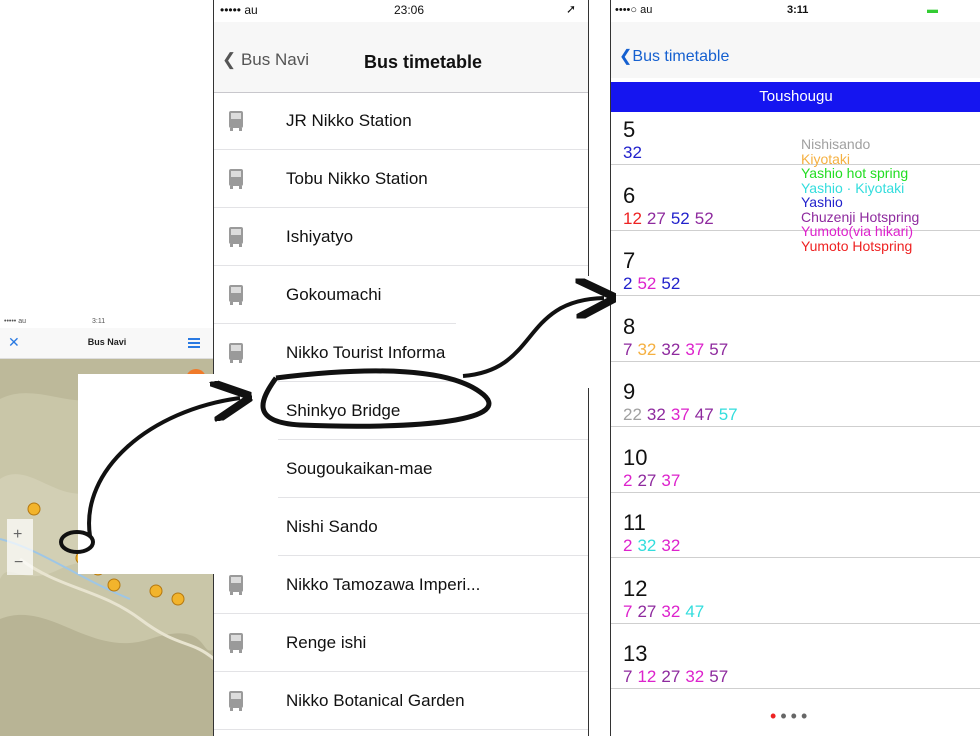 The image size is (980, 736). Describe the element at coordinates (795, 534) in the screenshot. I see `hour-row: 11 2 32 32` at that location.